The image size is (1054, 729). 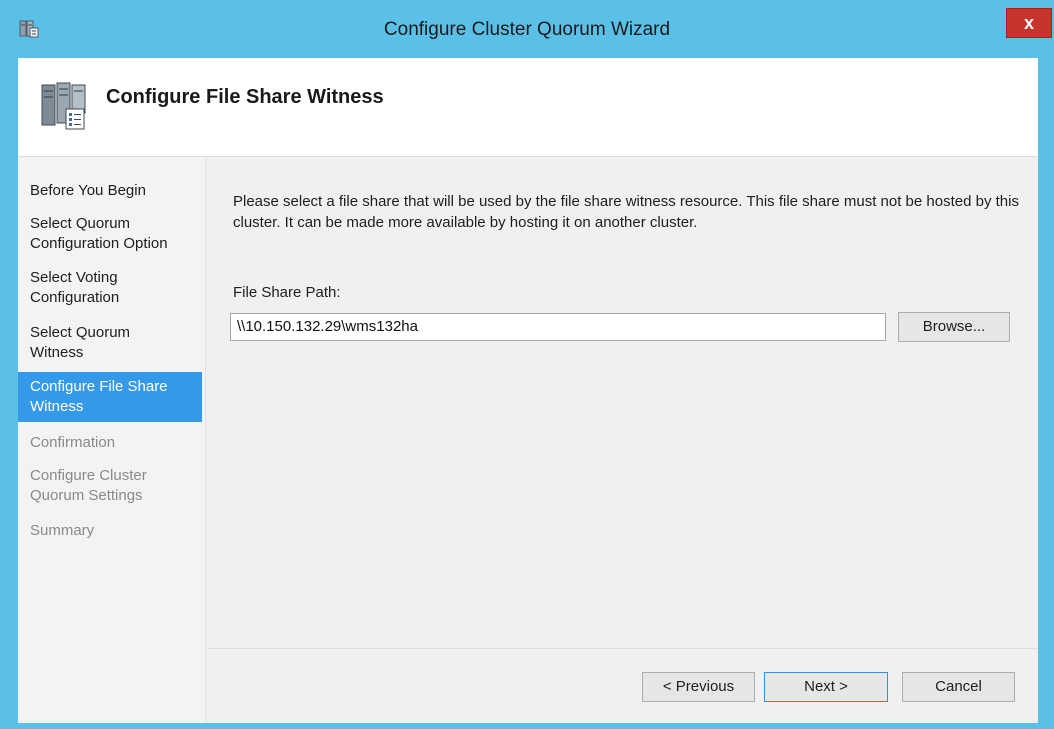 What do you see at coordinates (88, 343) in the screenshot?
I see `nav-step-select-quorum-witness: Select Quorum Witness` at bounding box center [88, 343].